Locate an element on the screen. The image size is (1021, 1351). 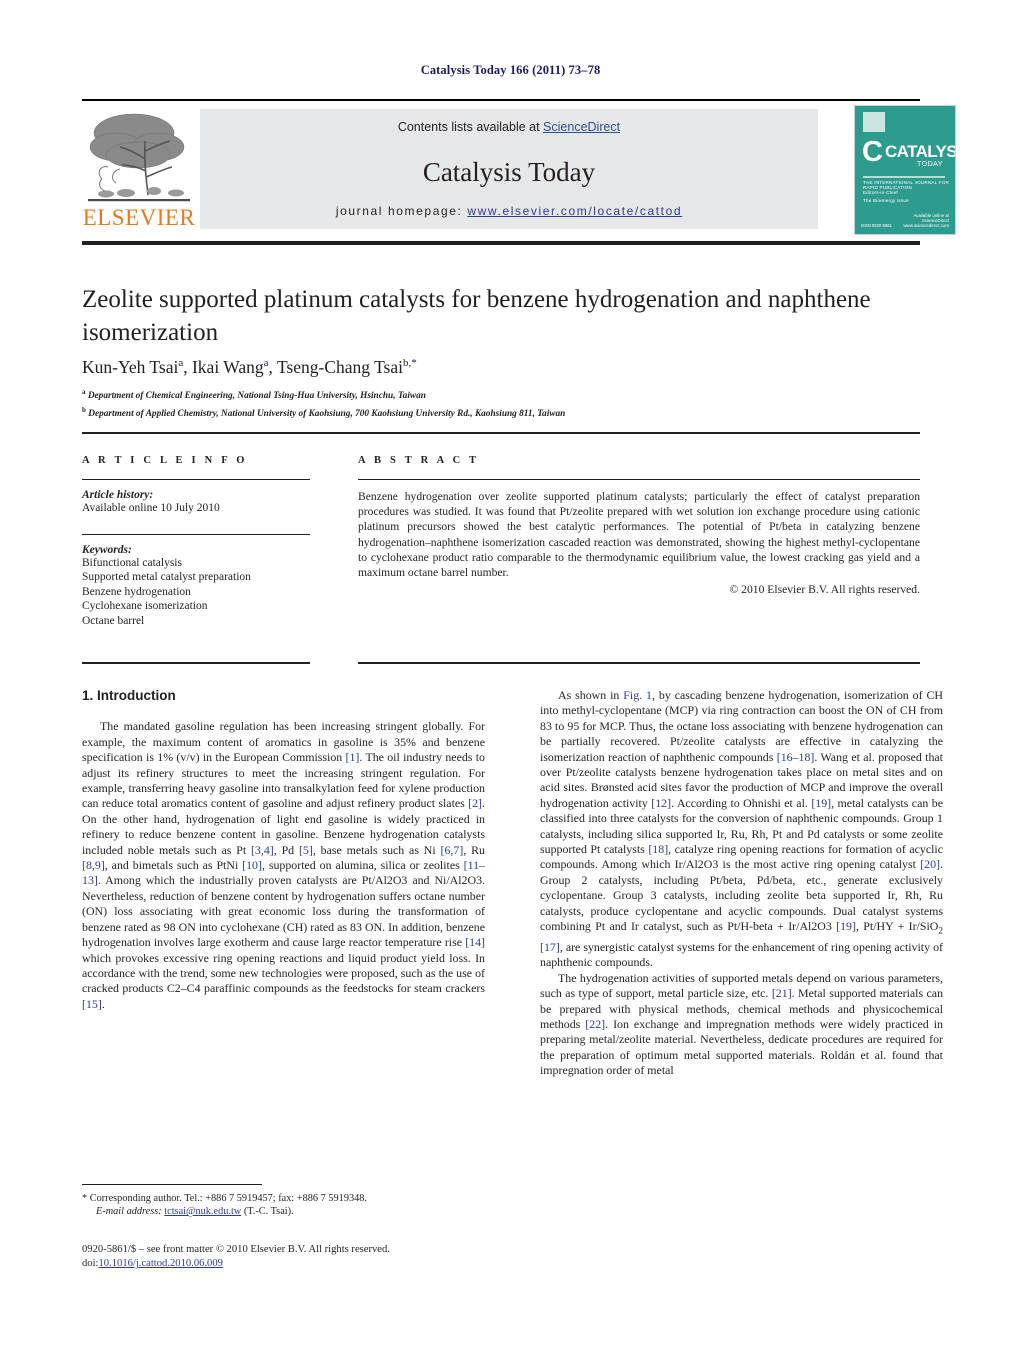
contents-prefix: Contents lists available at is located at coordinates (470, 127).